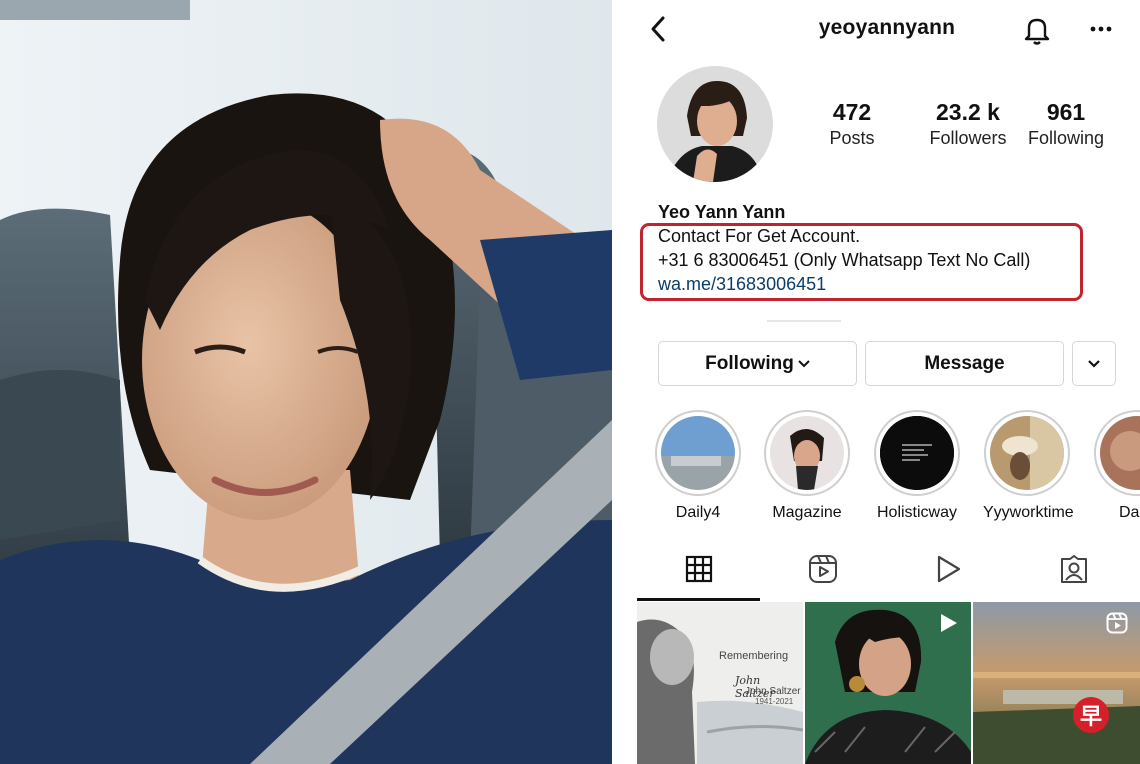 The width and height of the screenshot is (1140, 764). Describe the element at coordinates (807, 512) in the screenshot. I see `highlight-label: Magazine` at that location.